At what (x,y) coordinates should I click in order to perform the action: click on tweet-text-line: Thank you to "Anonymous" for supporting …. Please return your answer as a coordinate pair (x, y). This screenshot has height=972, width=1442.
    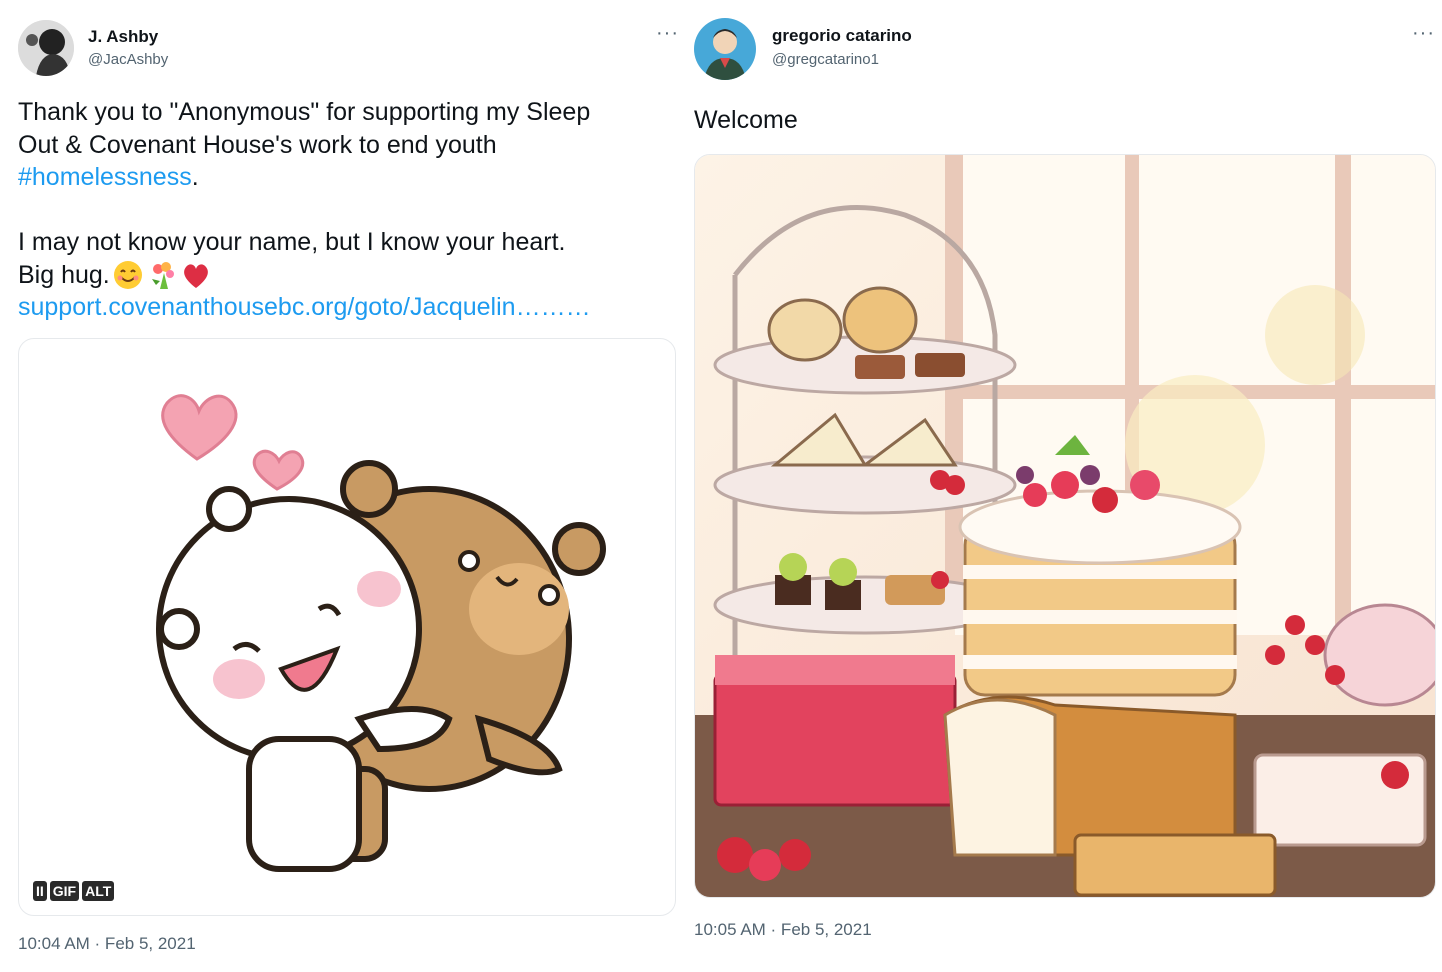
    Looking at the image, I should click on (304, 112).